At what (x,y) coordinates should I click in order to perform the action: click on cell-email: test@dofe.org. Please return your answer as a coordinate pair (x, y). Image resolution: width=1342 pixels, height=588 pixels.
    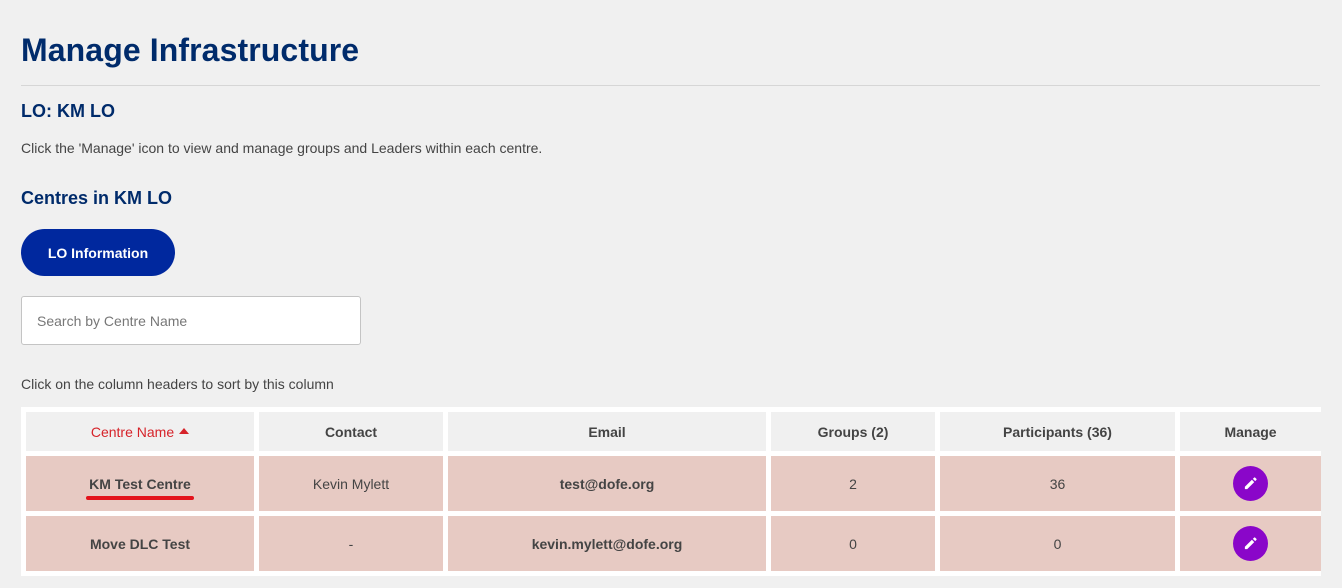
    Looking at the image, I should click on (607, 483).